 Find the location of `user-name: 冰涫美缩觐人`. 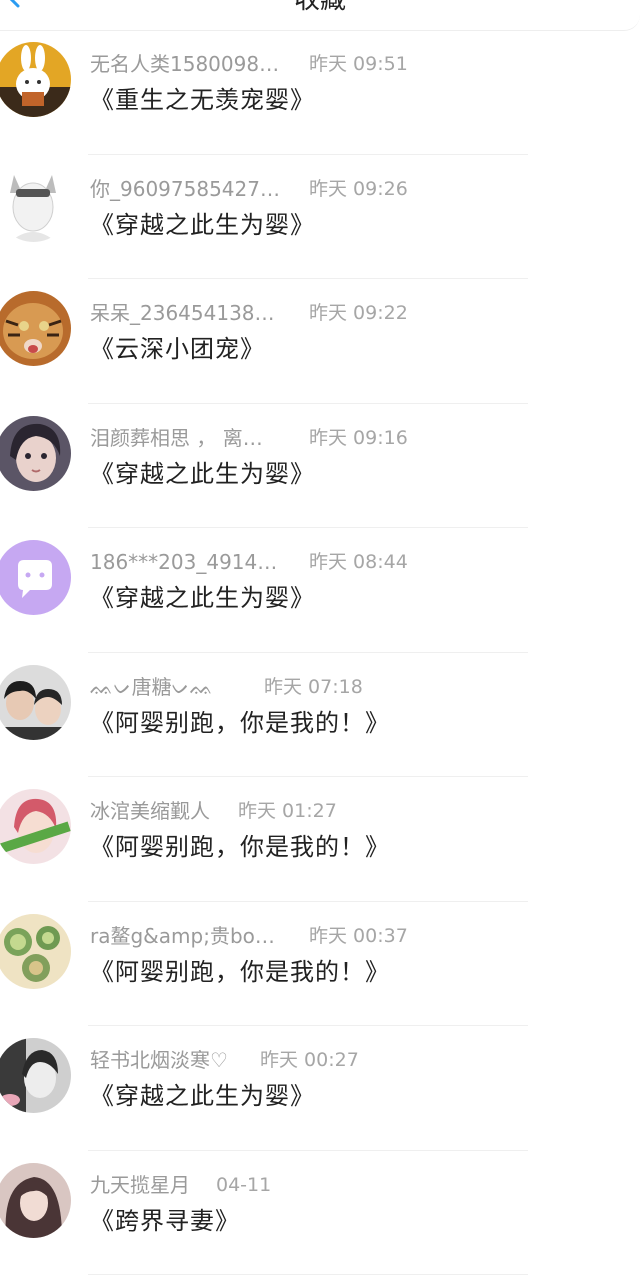

user-name: 冰涫美缩觐人 is located at coordinates (150, 811).